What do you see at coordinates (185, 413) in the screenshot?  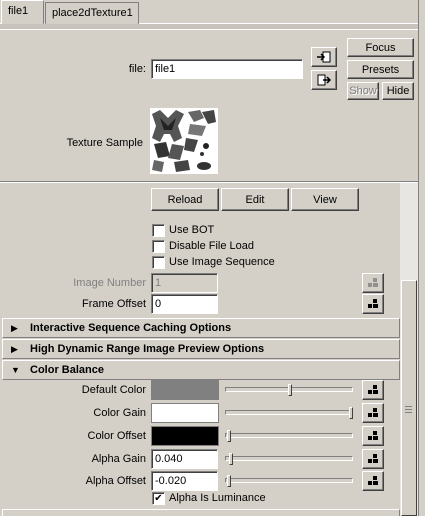 I see `color-gain-swatch` at bounding box center [185, 413].